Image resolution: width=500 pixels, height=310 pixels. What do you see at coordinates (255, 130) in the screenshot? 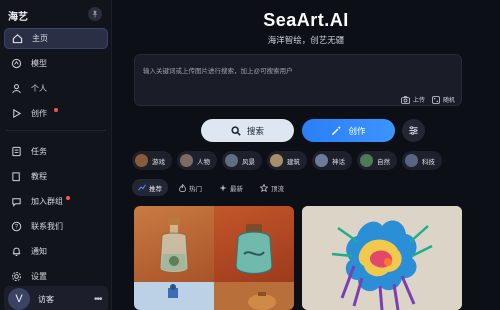
I see `search-button-label: 搜索` at bounding box center [255, 130].